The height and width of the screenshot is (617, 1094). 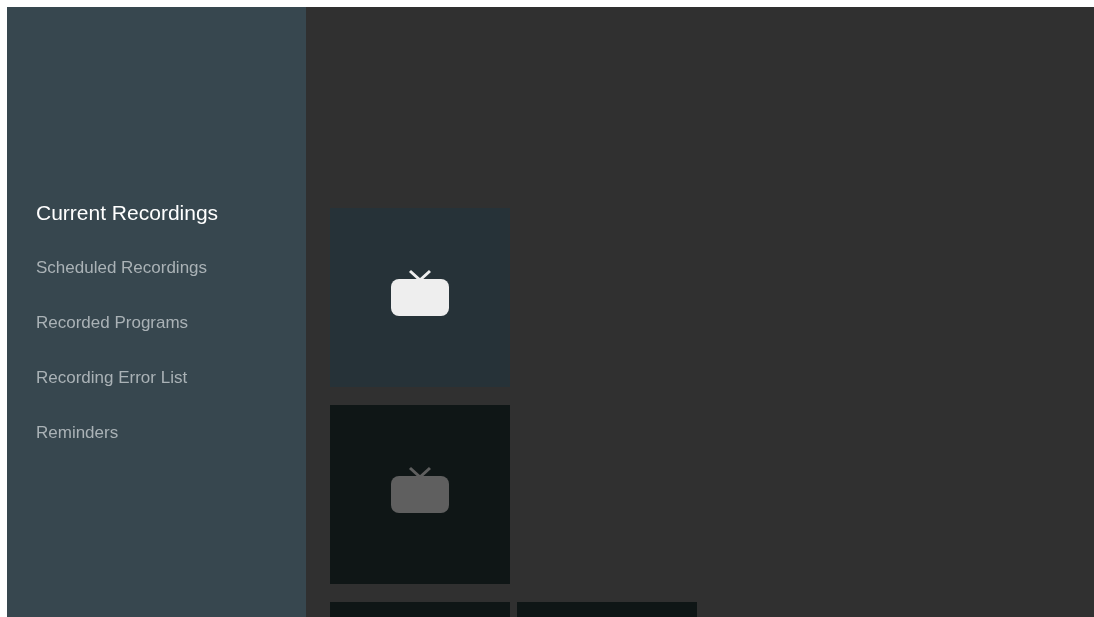 What do you see at coordinates (112, 378) in the screenshot?
I see `menu-item: Recording Error List` at bounding box center [112, 378].